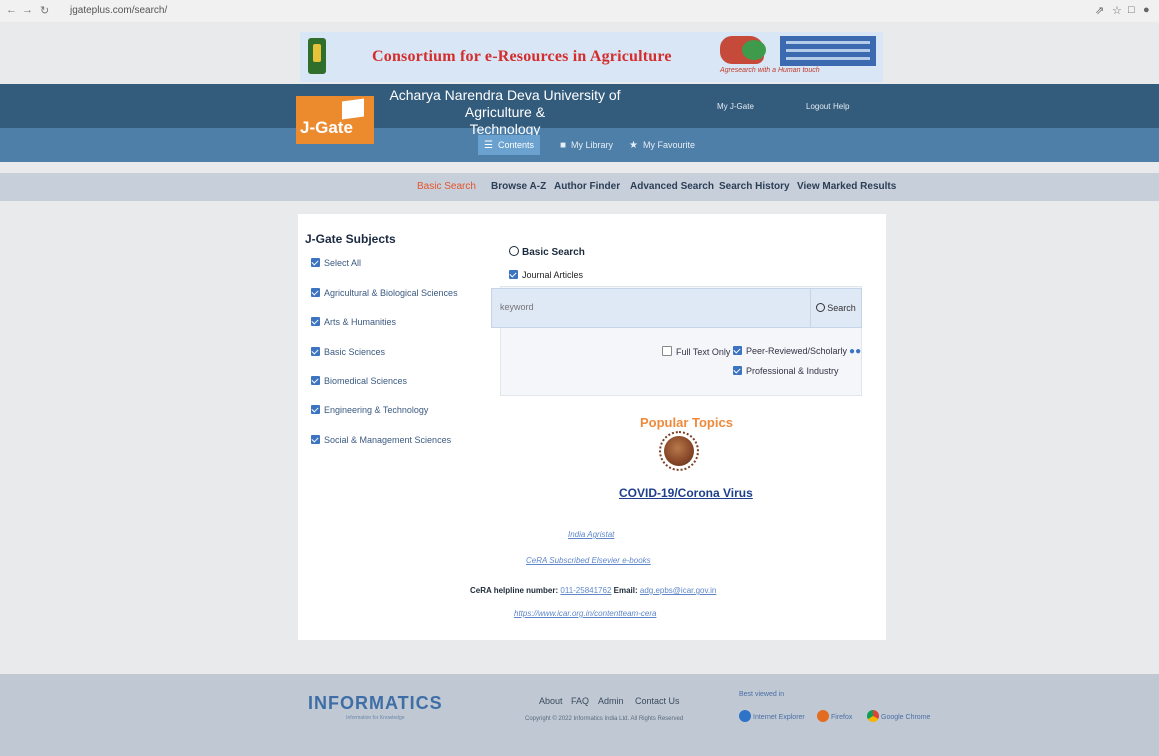  I want to click on nav-basic-search: Basic Search, so click(446, 186).